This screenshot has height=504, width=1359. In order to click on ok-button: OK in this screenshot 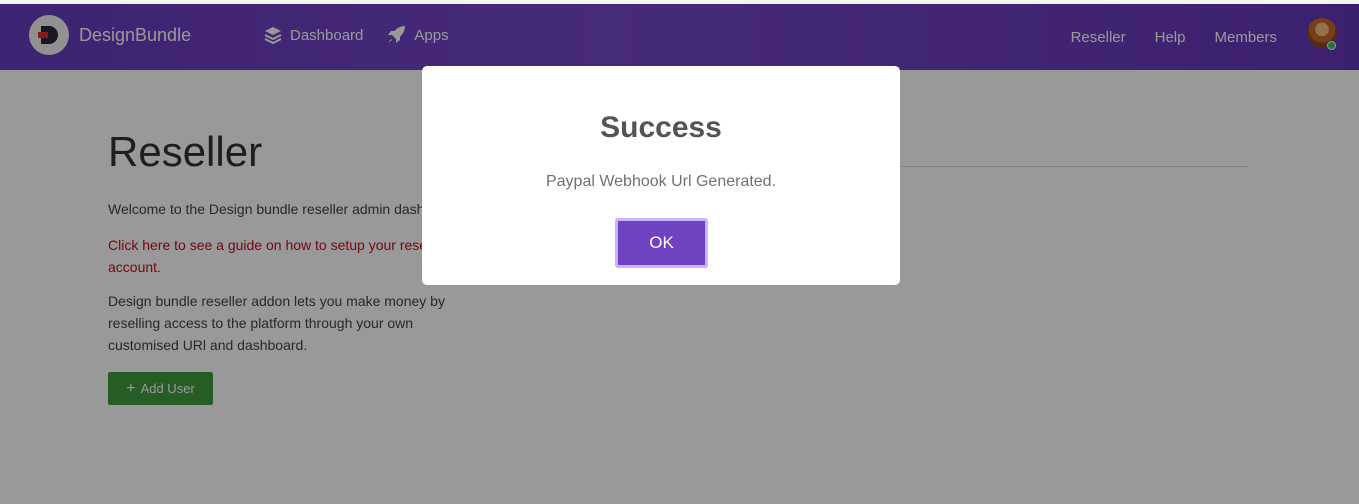, I will do `click(661, 243)`.